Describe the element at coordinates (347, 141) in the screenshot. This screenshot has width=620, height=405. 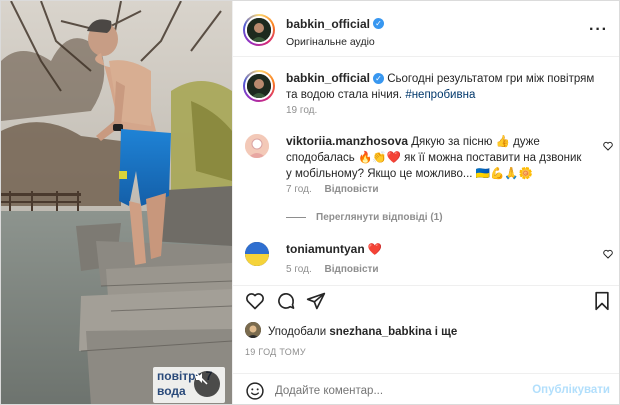
I see `comment-username: viktoriia.manzhosova` at that location.